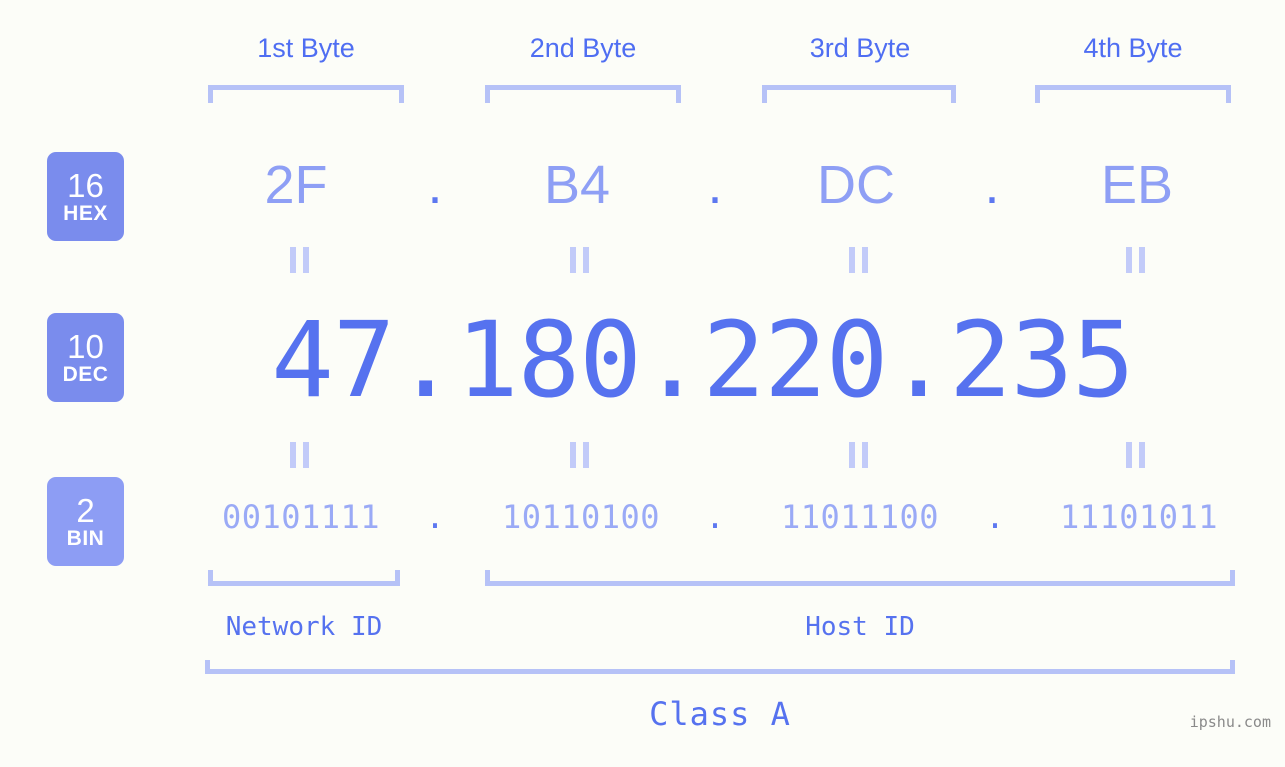 The width and height of the screenshot is (1285, 767). Describe the element at coordinates (583, 48) in the screenshot. I see `byte-header-2: 2nd Byte` at that location.